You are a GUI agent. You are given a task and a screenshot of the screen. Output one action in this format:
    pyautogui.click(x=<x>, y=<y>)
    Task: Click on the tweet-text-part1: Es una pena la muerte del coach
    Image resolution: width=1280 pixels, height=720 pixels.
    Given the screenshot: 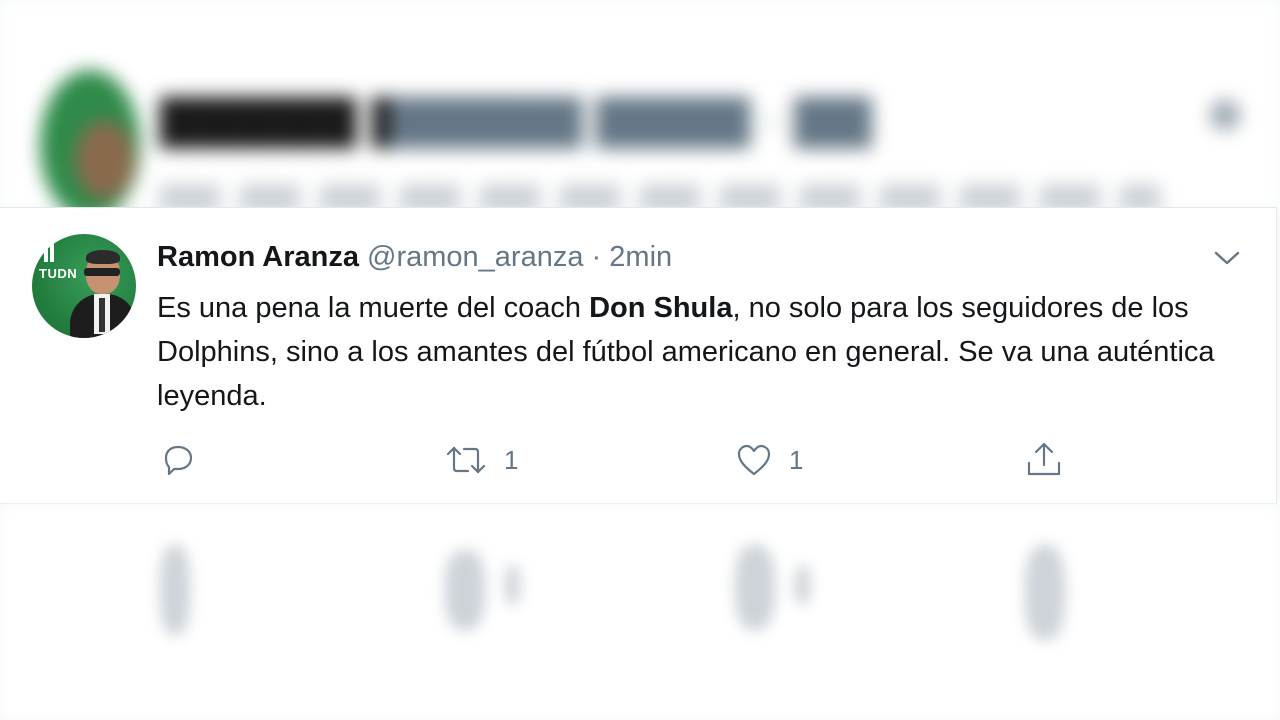 What is the action you would take?
    pyautogui.click(x=373, y=308)
    